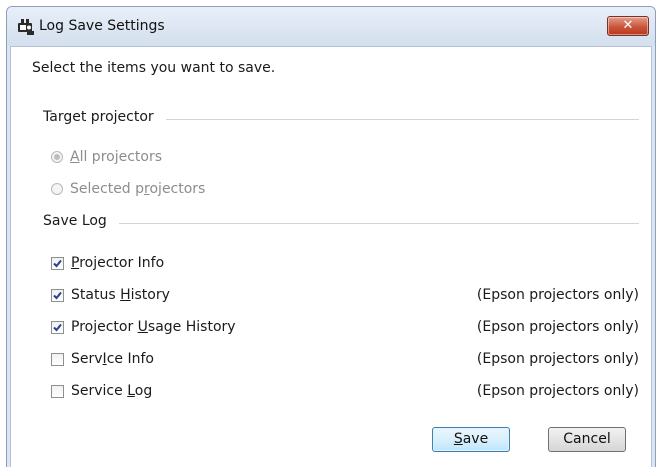 This screenshot has width=660, height=467. What do you see at coordinates (138, 189) in the screenshot?
I see `radio-label-selected-projectors: Selected projectors` at bounding box center [138, 189].